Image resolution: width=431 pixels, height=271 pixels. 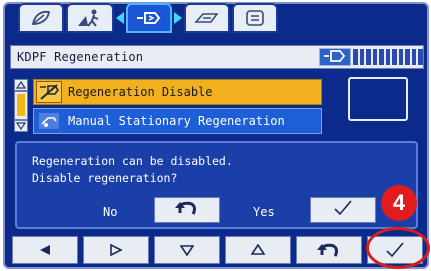 I want to click on tab-menu, so click(x=255, y=18).